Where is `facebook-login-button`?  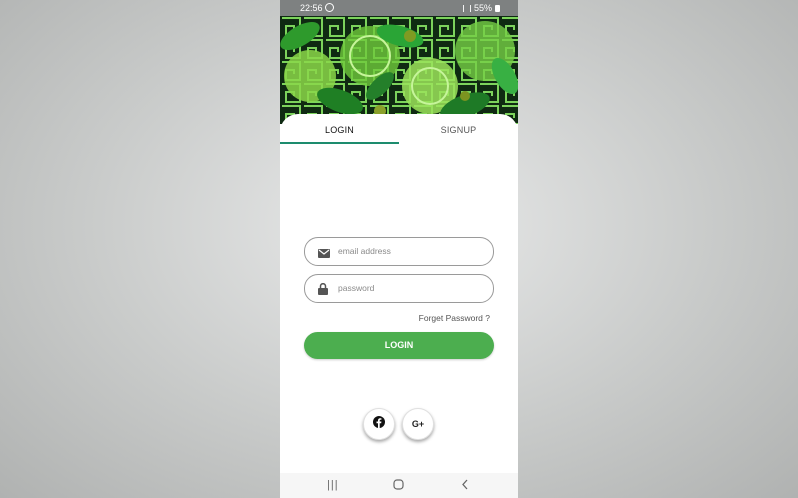 facebook-login-button is located at coordinates (379, 424).